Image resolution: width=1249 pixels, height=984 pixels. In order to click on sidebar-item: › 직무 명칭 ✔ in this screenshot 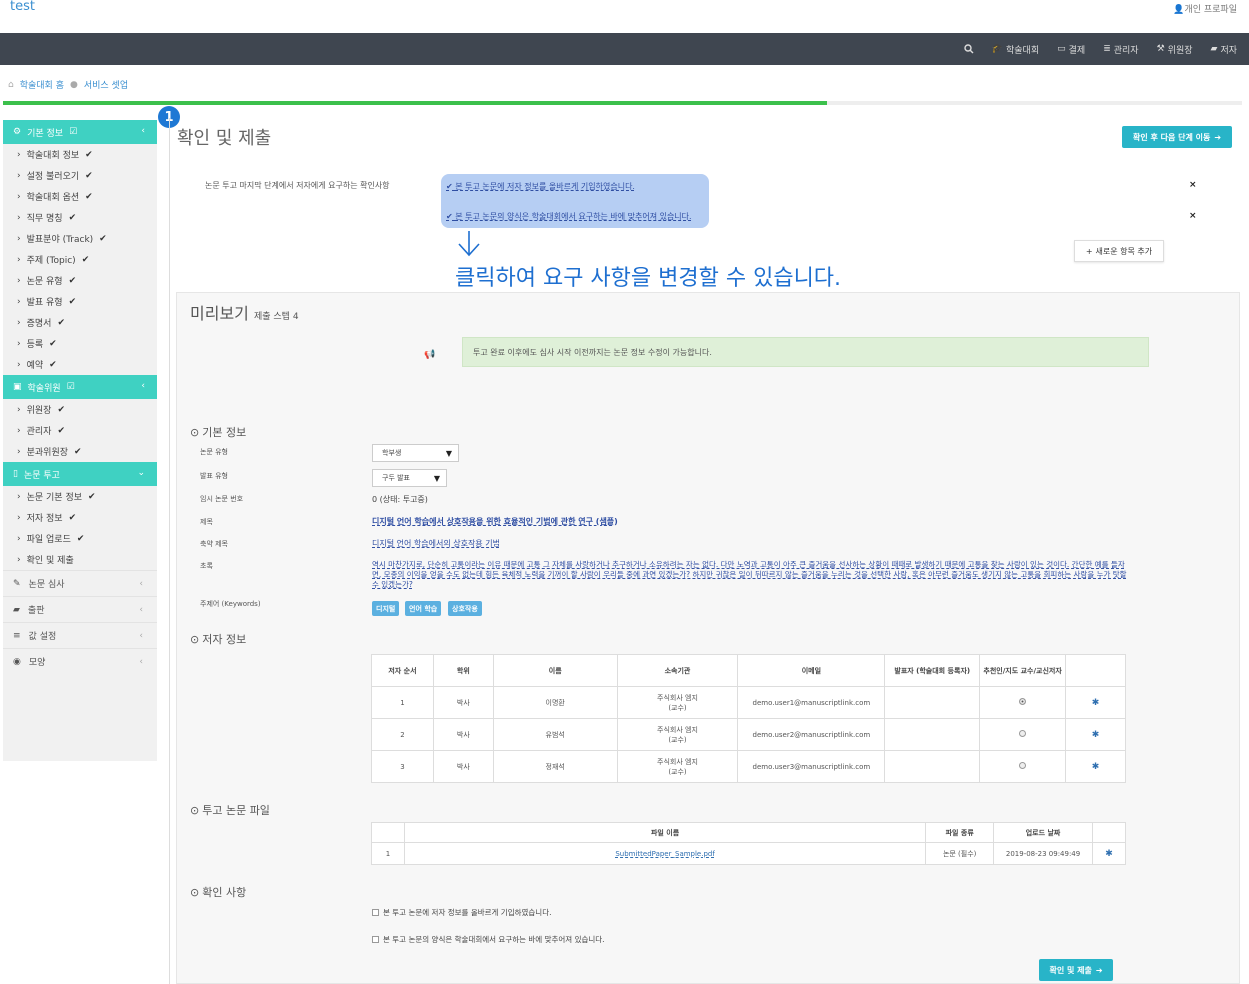, I will do `click(80, 217)`.